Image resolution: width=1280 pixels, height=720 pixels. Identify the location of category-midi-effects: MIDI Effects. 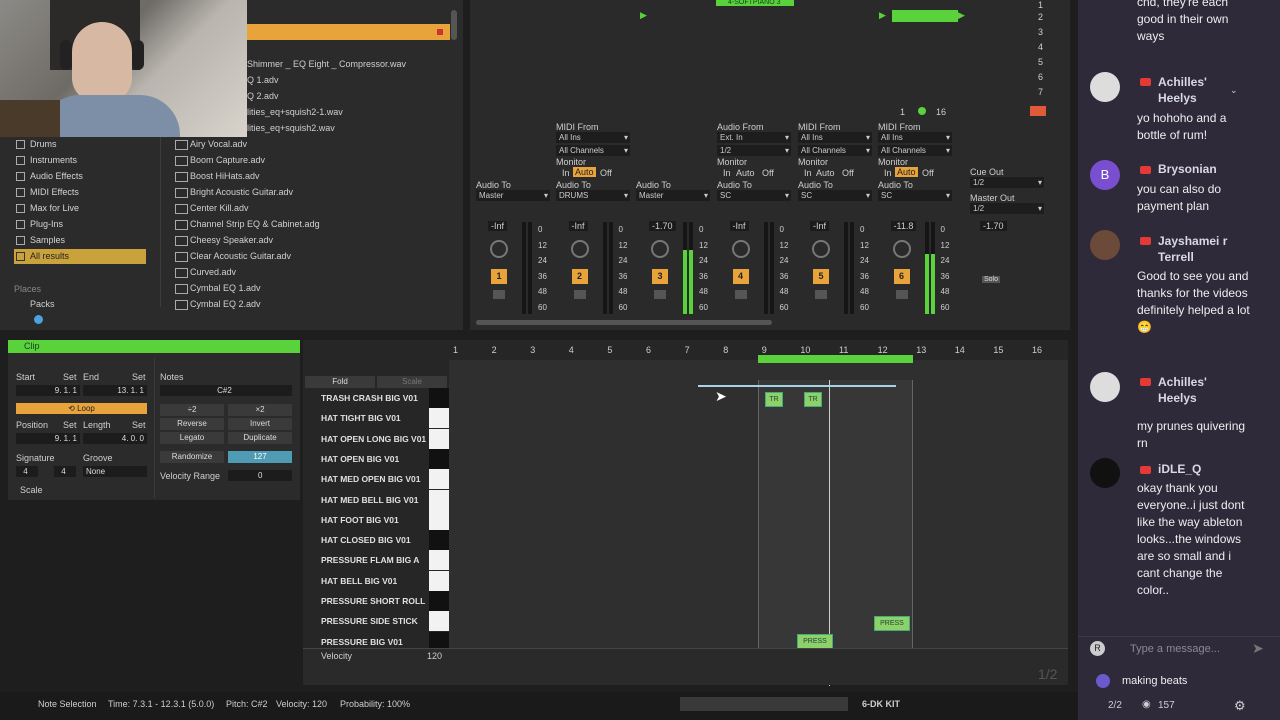
(80, 192).